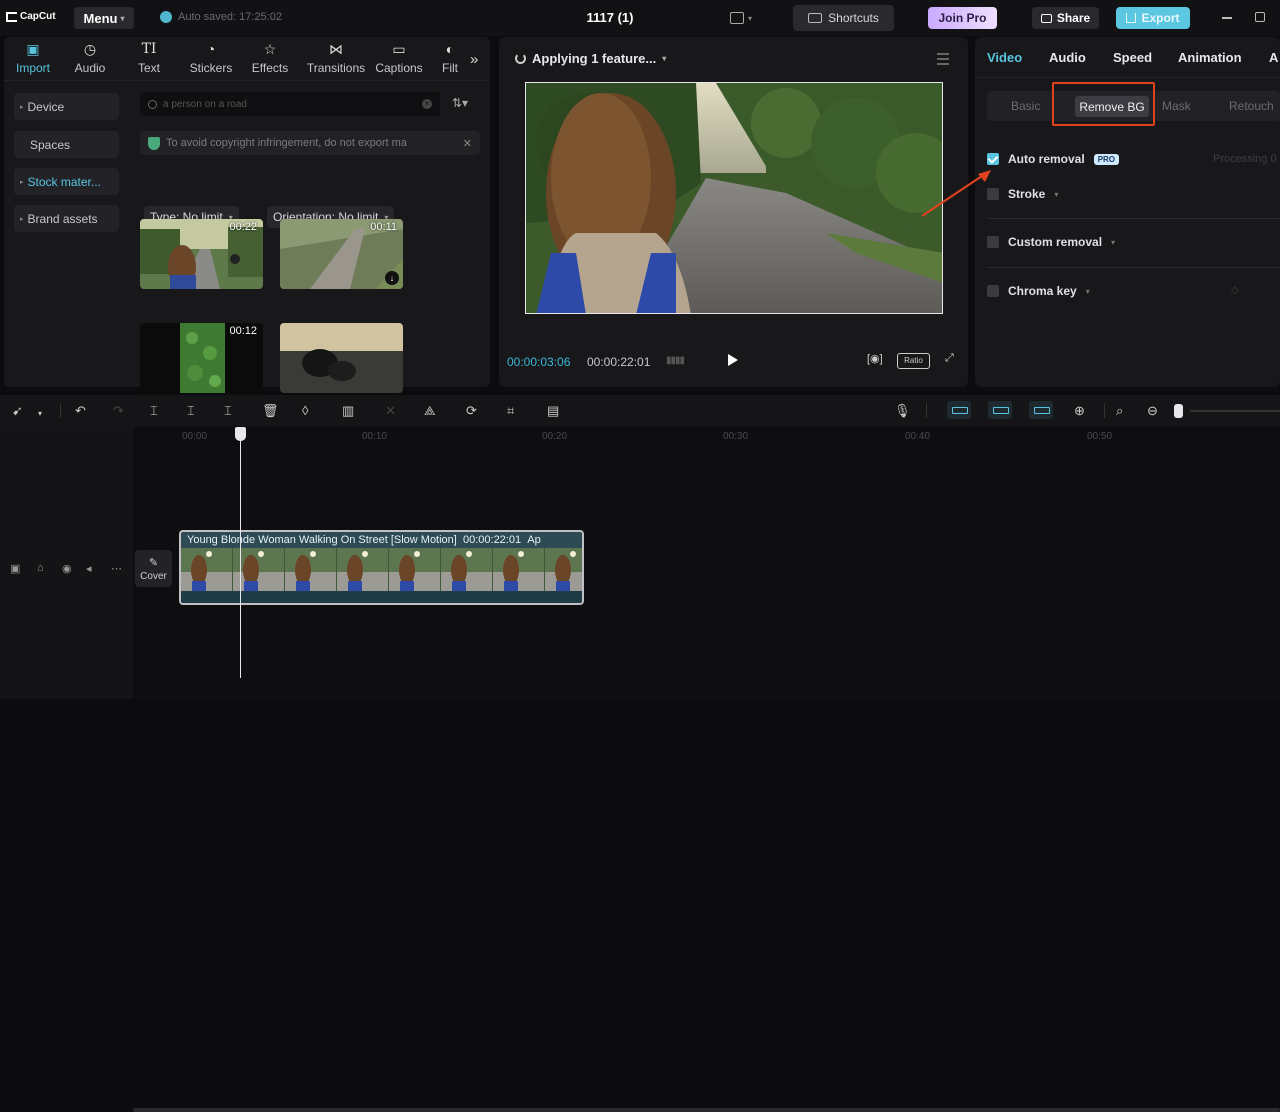 Image resolution: width=1280 pixels, height=1112 pixels. Describe the element at coordinates (341, 358) in the screenshot. I see `stock-thumbnail` at that location.